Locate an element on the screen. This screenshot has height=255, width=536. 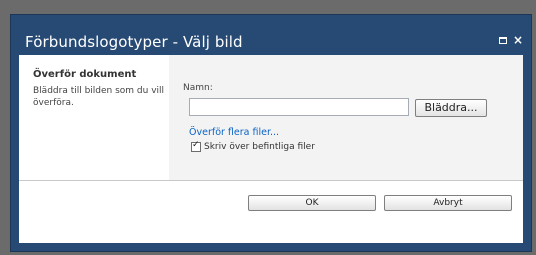
checkmark-icon: ✓ is located at coordinates (196, 145).